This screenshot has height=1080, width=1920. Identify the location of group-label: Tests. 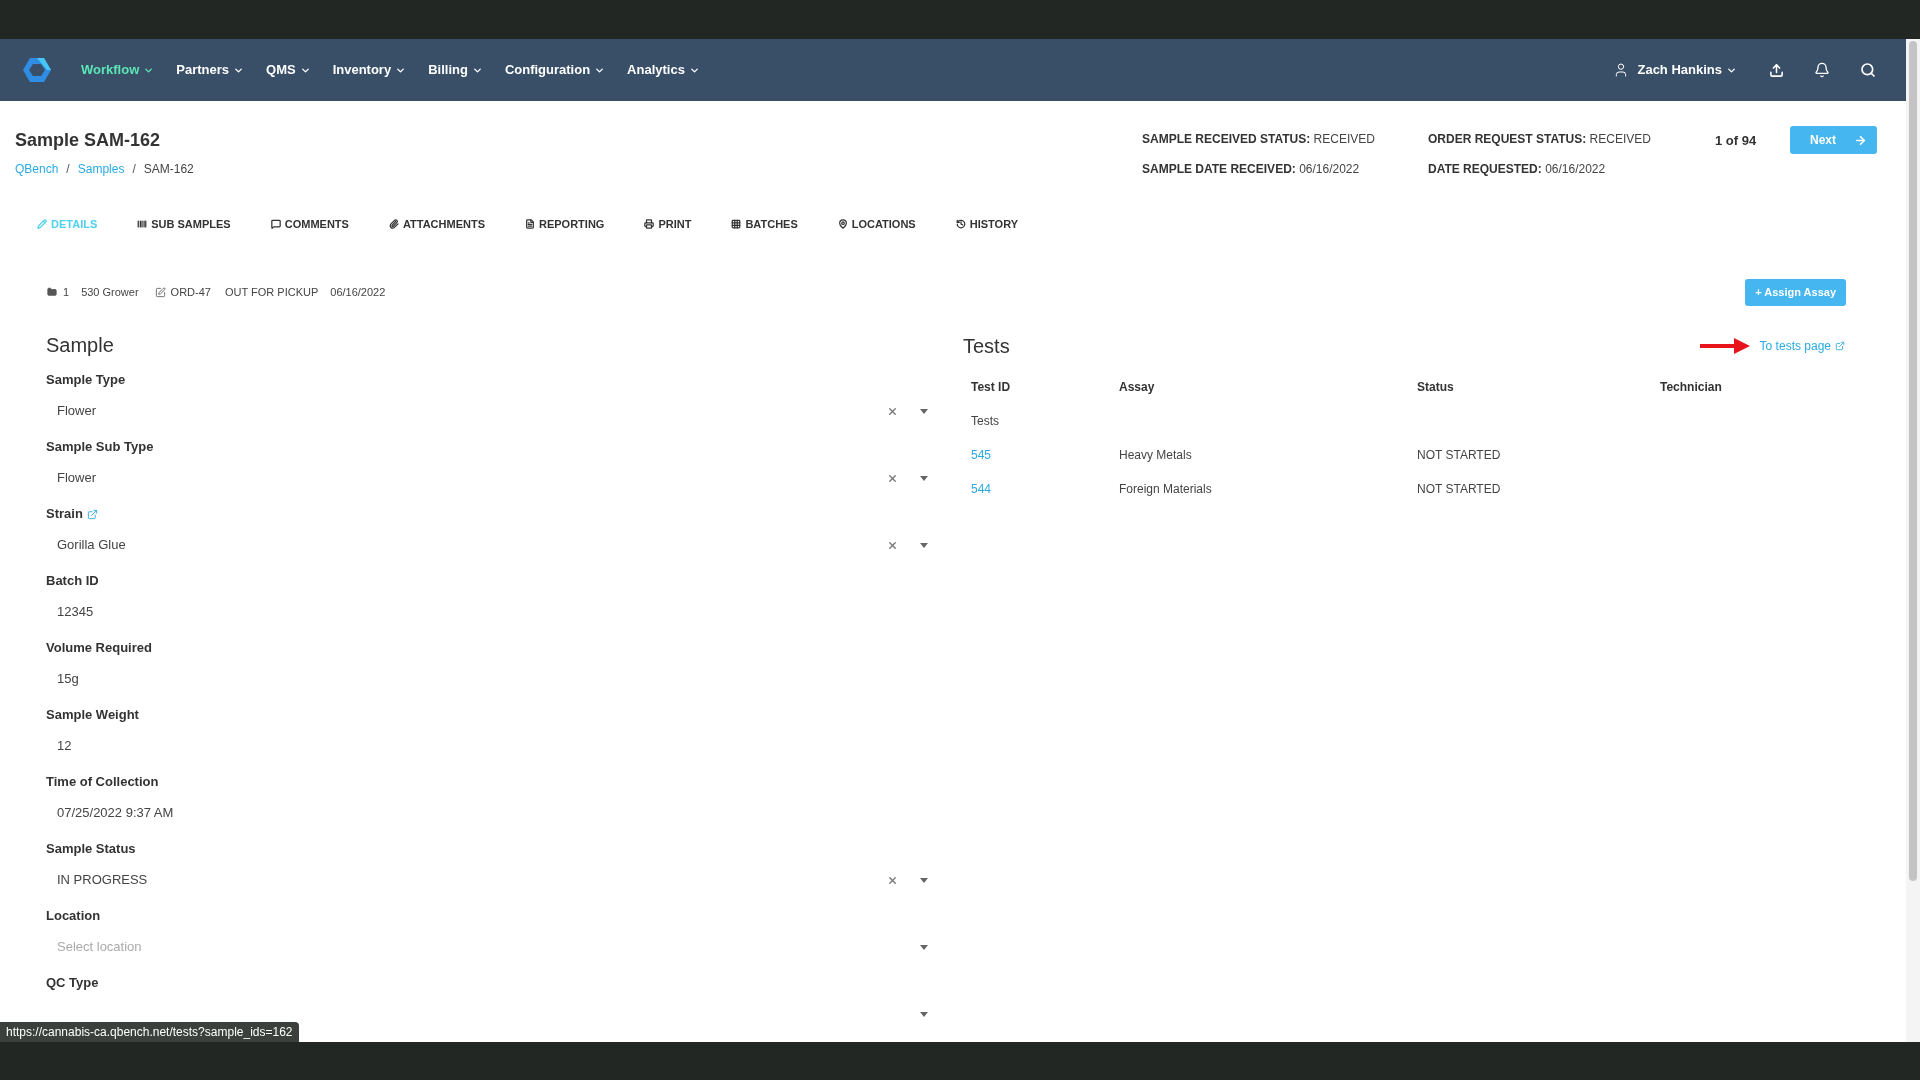
(985, 421).